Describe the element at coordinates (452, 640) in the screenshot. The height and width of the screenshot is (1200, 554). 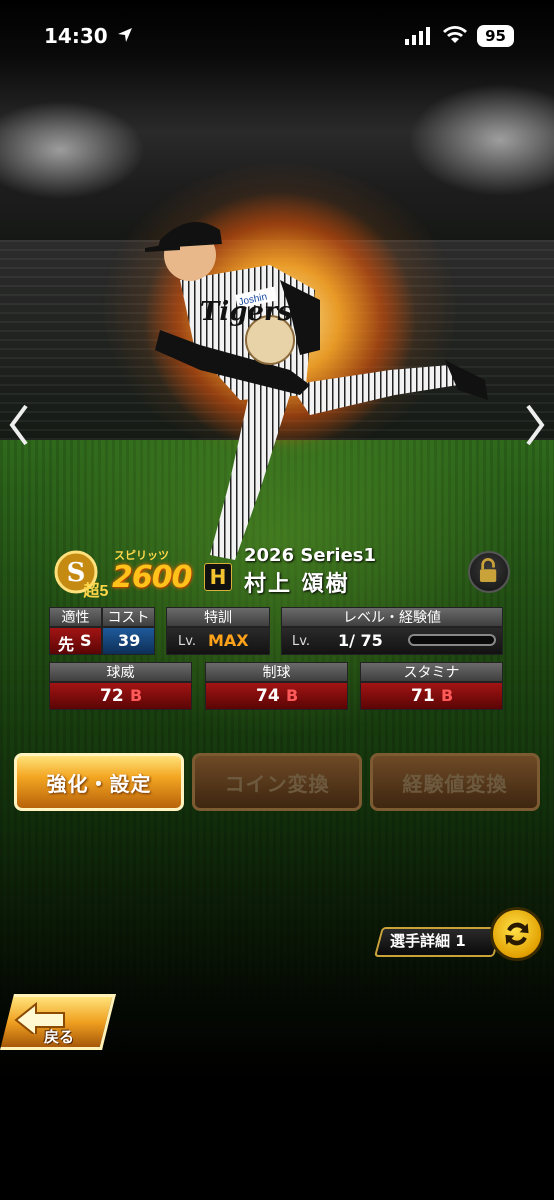
I see `experience-bar` at that location.